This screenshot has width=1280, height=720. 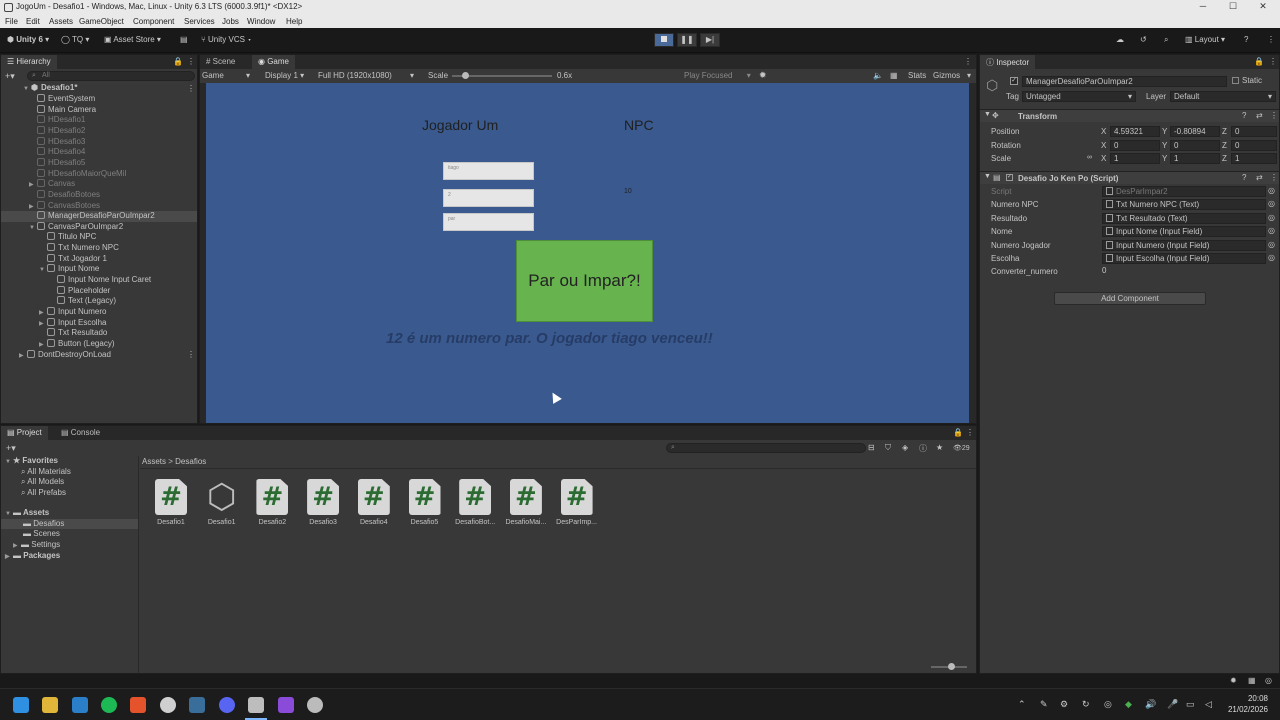 What do you see at coordinates (99, 227) in the screenshot?
I see `hierarchy-item: ▼ CanvasParOuImpar2` at bounding box center [99, 227].